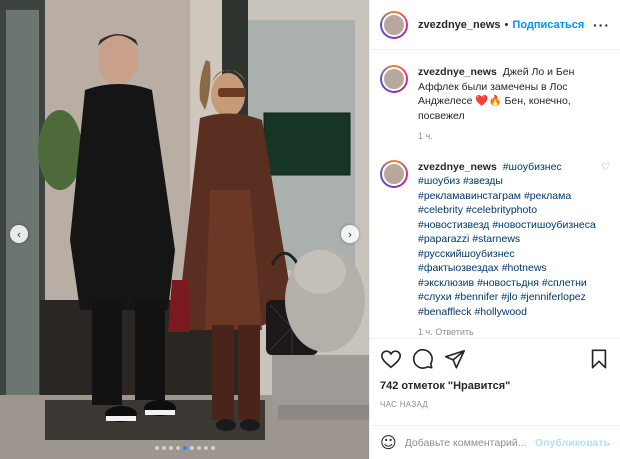  Describe the element at coordinates (532, 167) in the screenshot. I see `hashtag-link: #шоубизнес` at that location.